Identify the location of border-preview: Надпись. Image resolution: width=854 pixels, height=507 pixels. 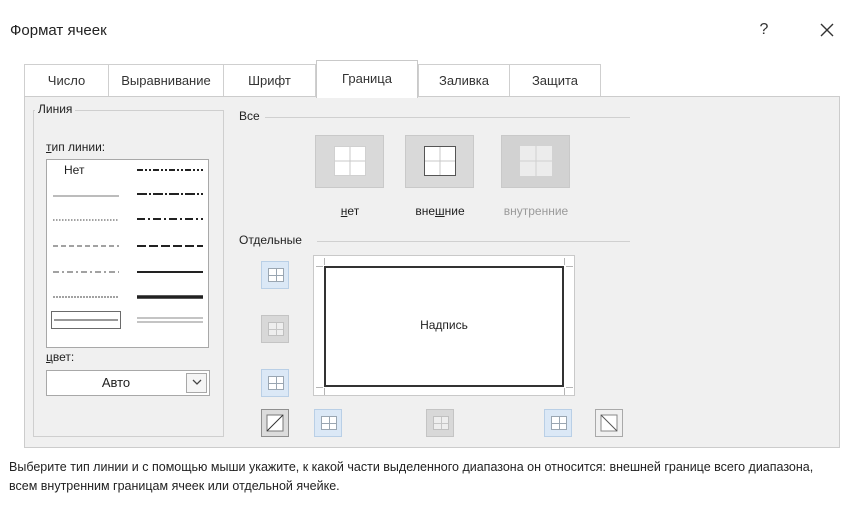
(444, 325).